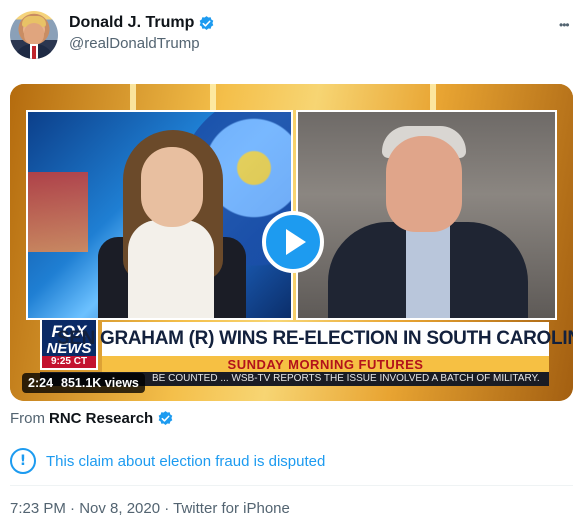 The width and height of the screenshot is (573, 529). What do you see at coordinates (27, 418) in the screenshot?
I see `source-prefix: From` at bounding box center [27, 418].